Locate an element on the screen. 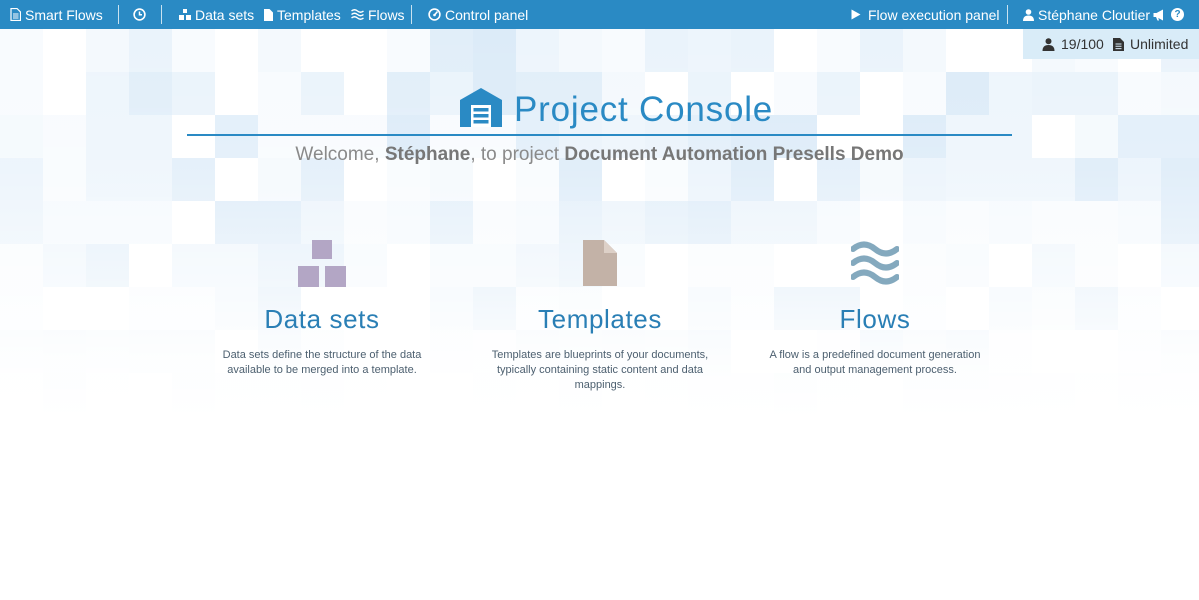 The width and height of the screenshot is (1199, 600). nav-control-panel: Control panel is located at coordinates (478, 14).